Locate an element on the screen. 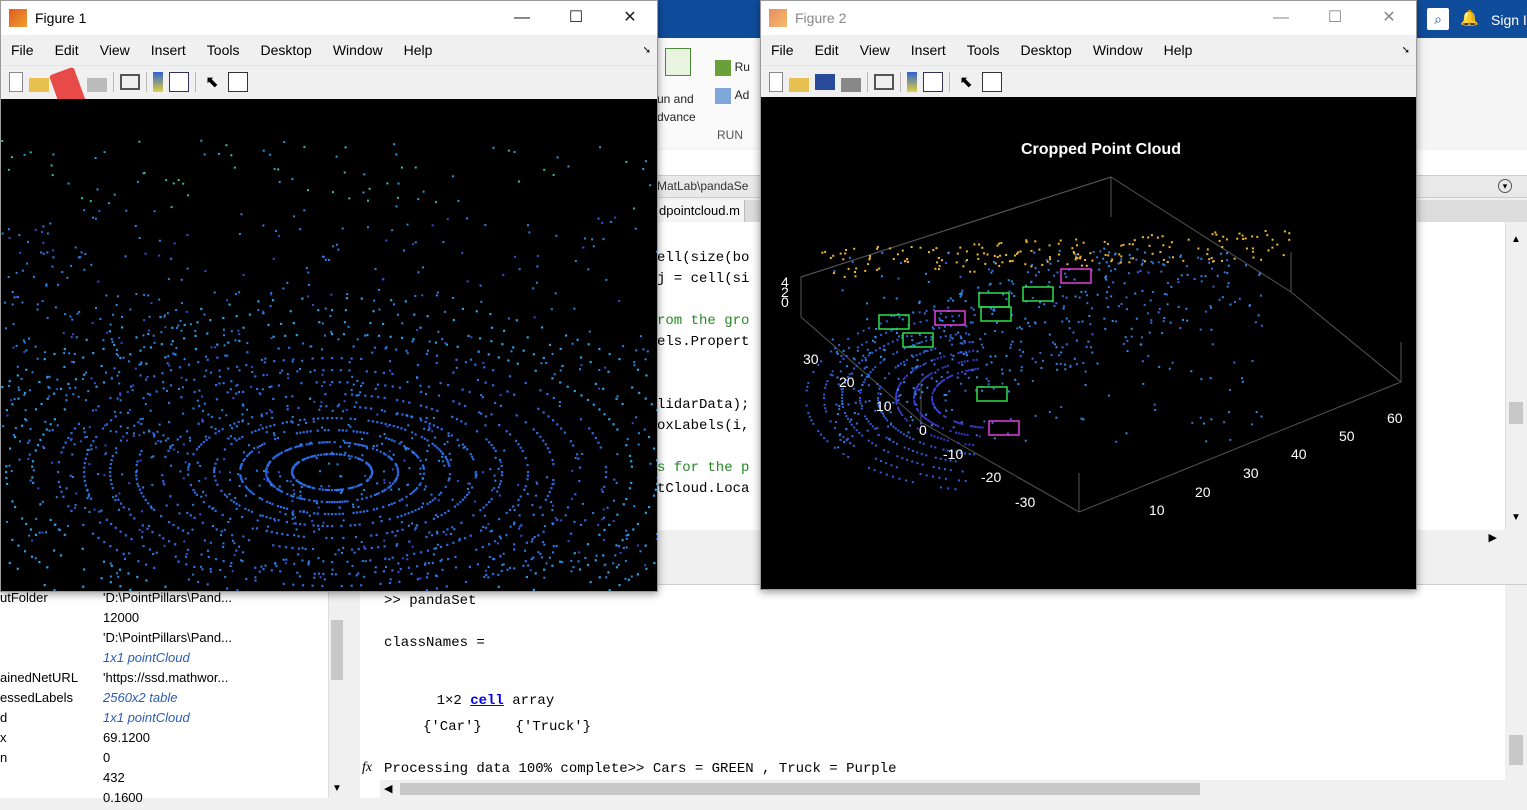  variable-value: 12000 is located at coordinates (218, 620).